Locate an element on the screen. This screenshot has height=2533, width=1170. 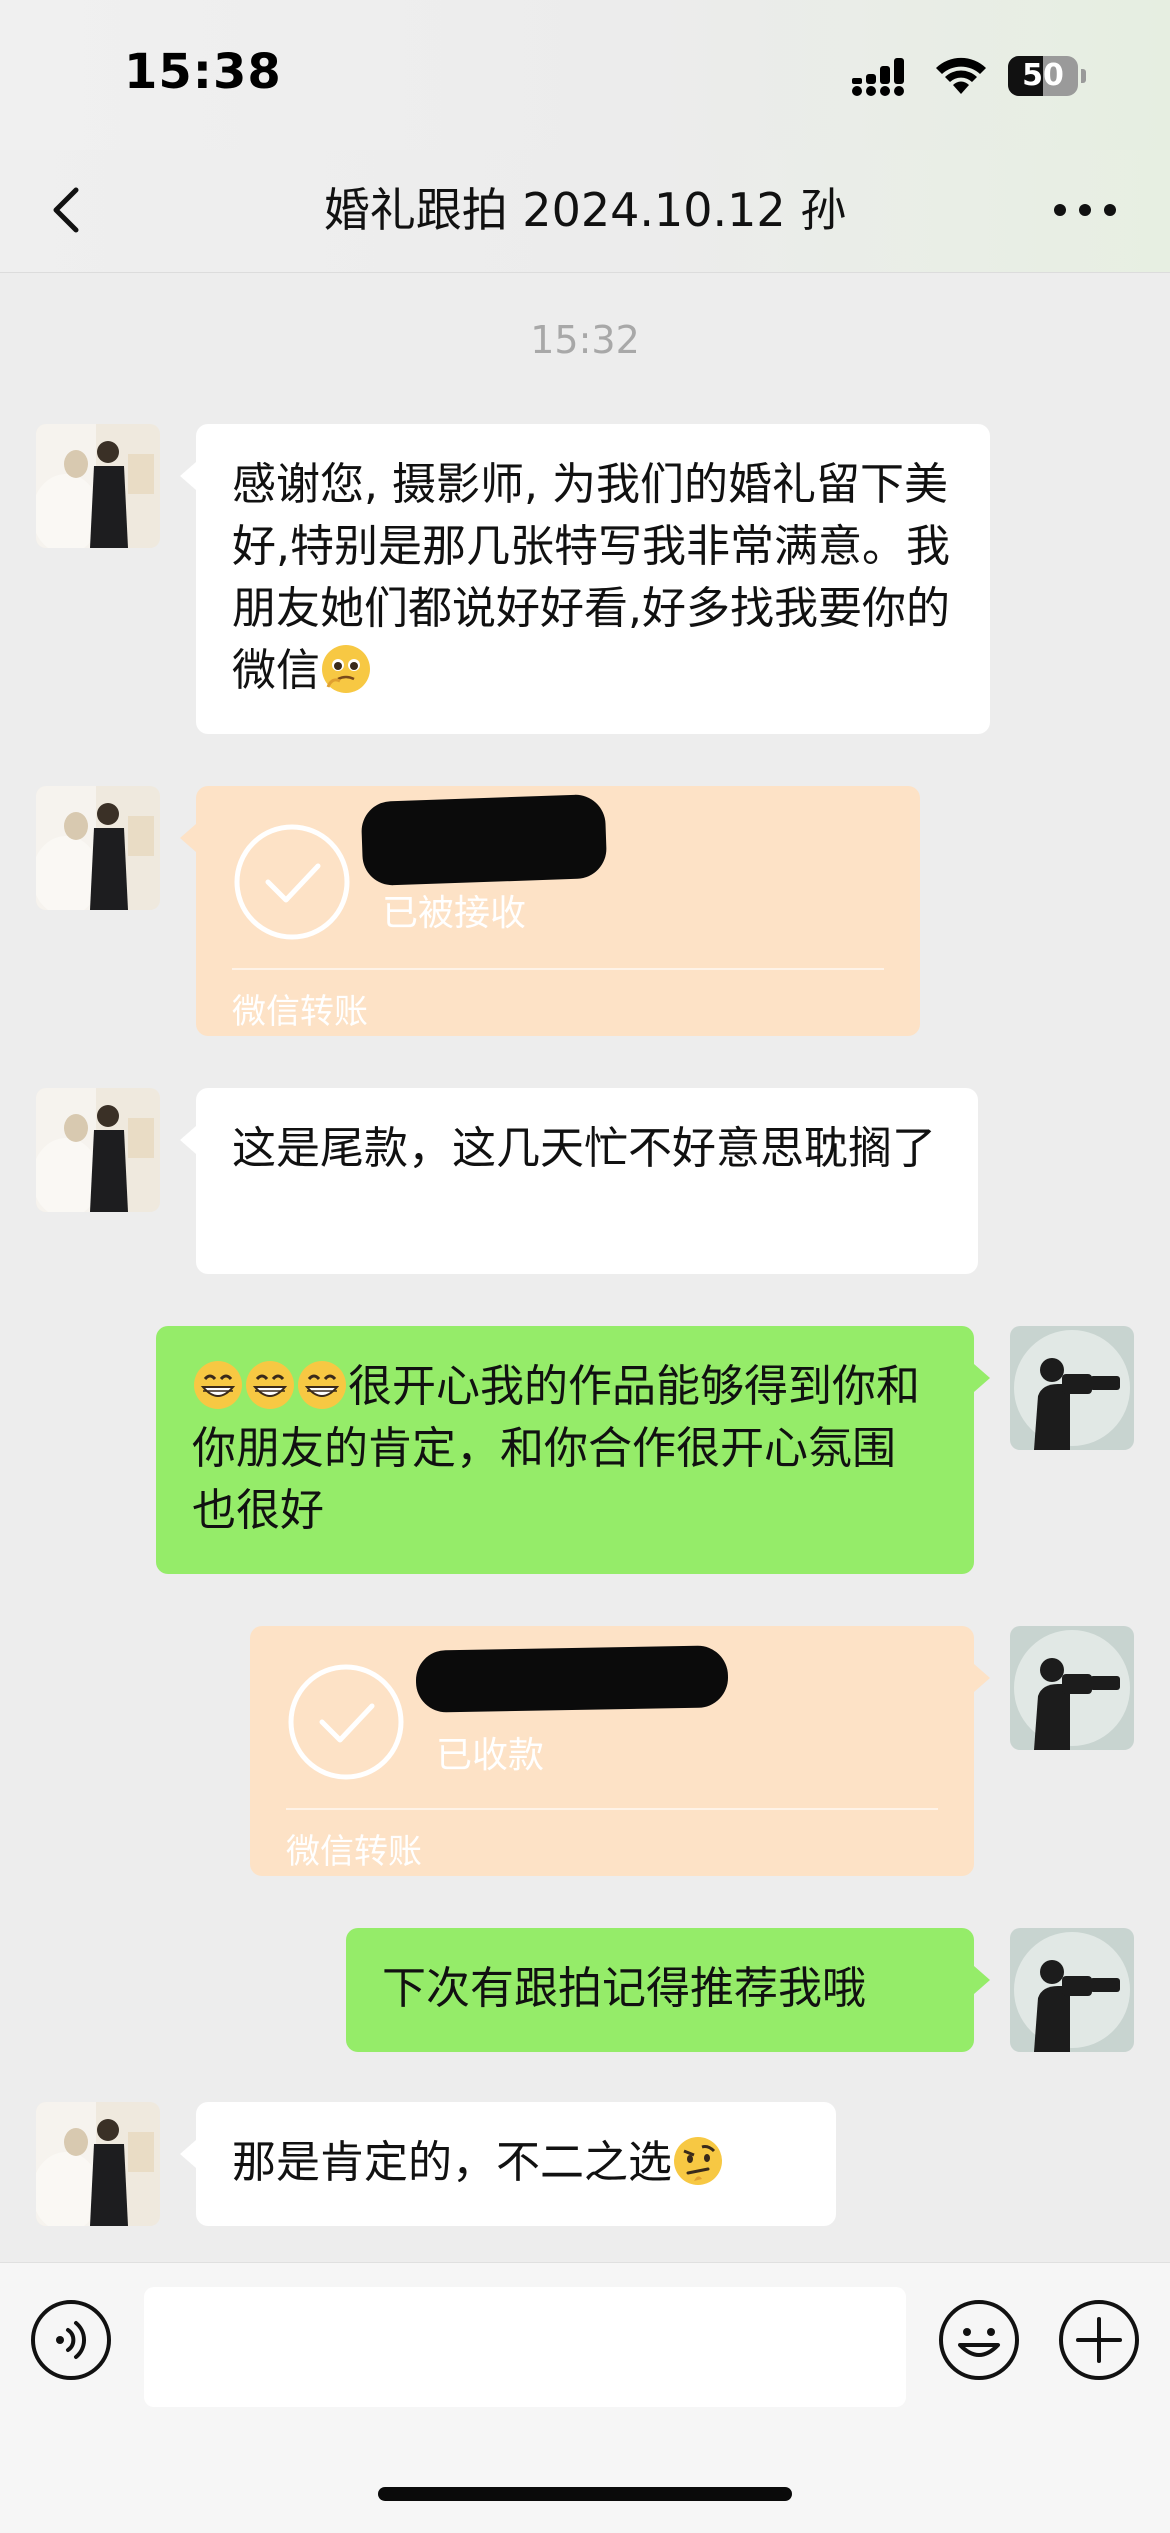
battery-body: 50 is located at coordinates (1043, 76).